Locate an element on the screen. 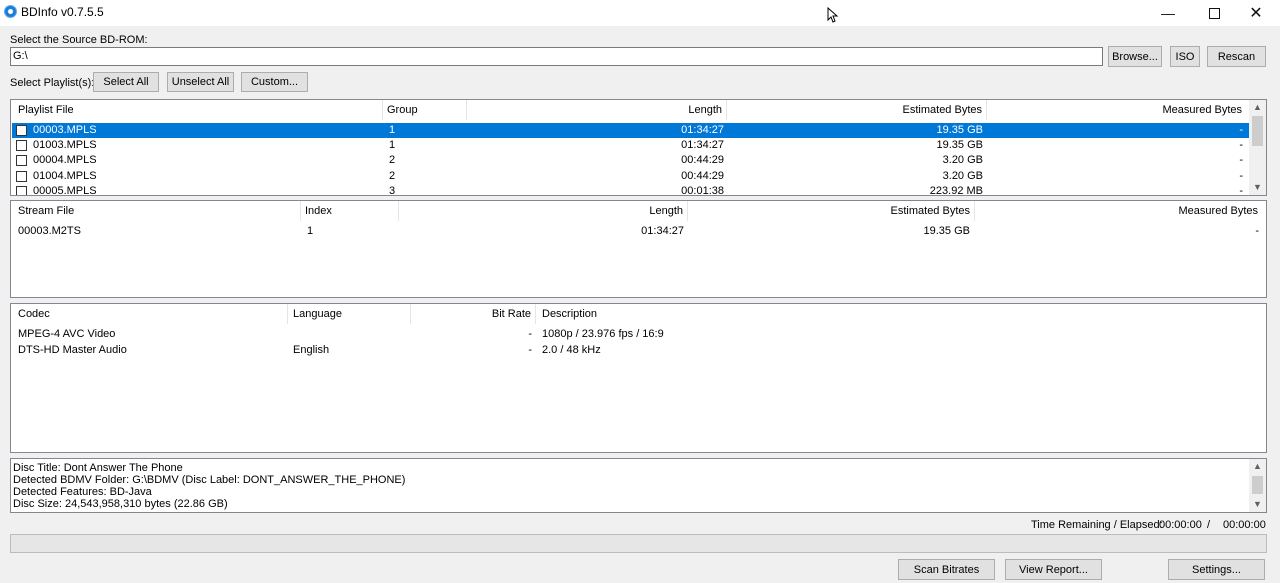  playlist-row: 01003.MPLS 1 01:34:27 19.35 GB - is located at coordinates (630, 145).